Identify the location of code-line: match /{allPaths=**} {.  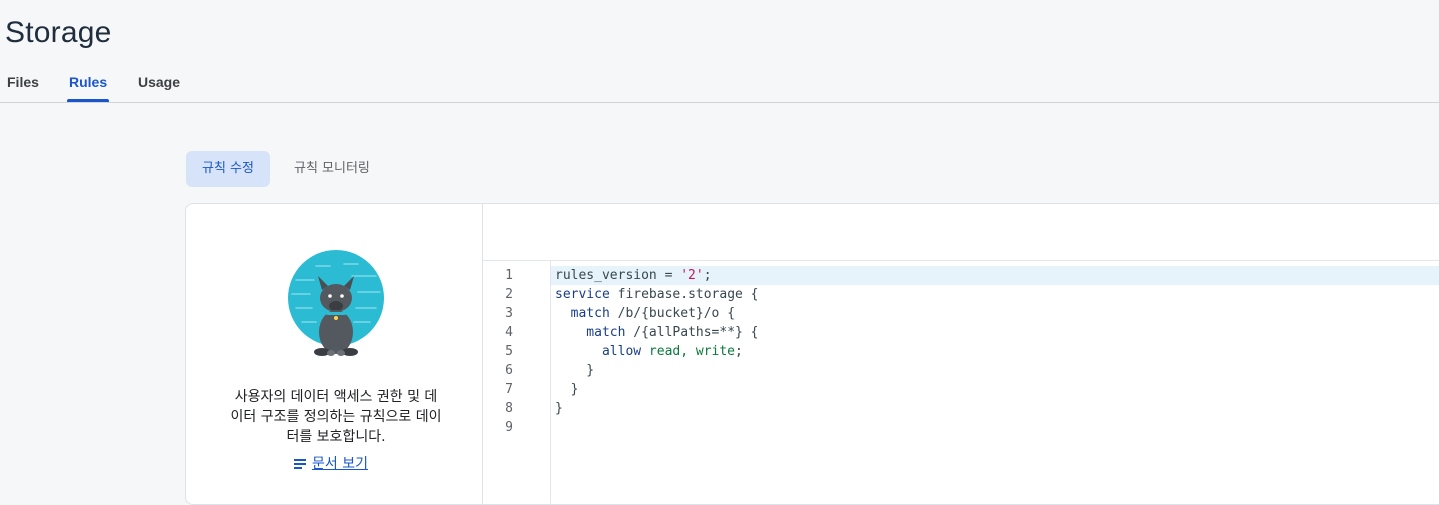
(657, 332).